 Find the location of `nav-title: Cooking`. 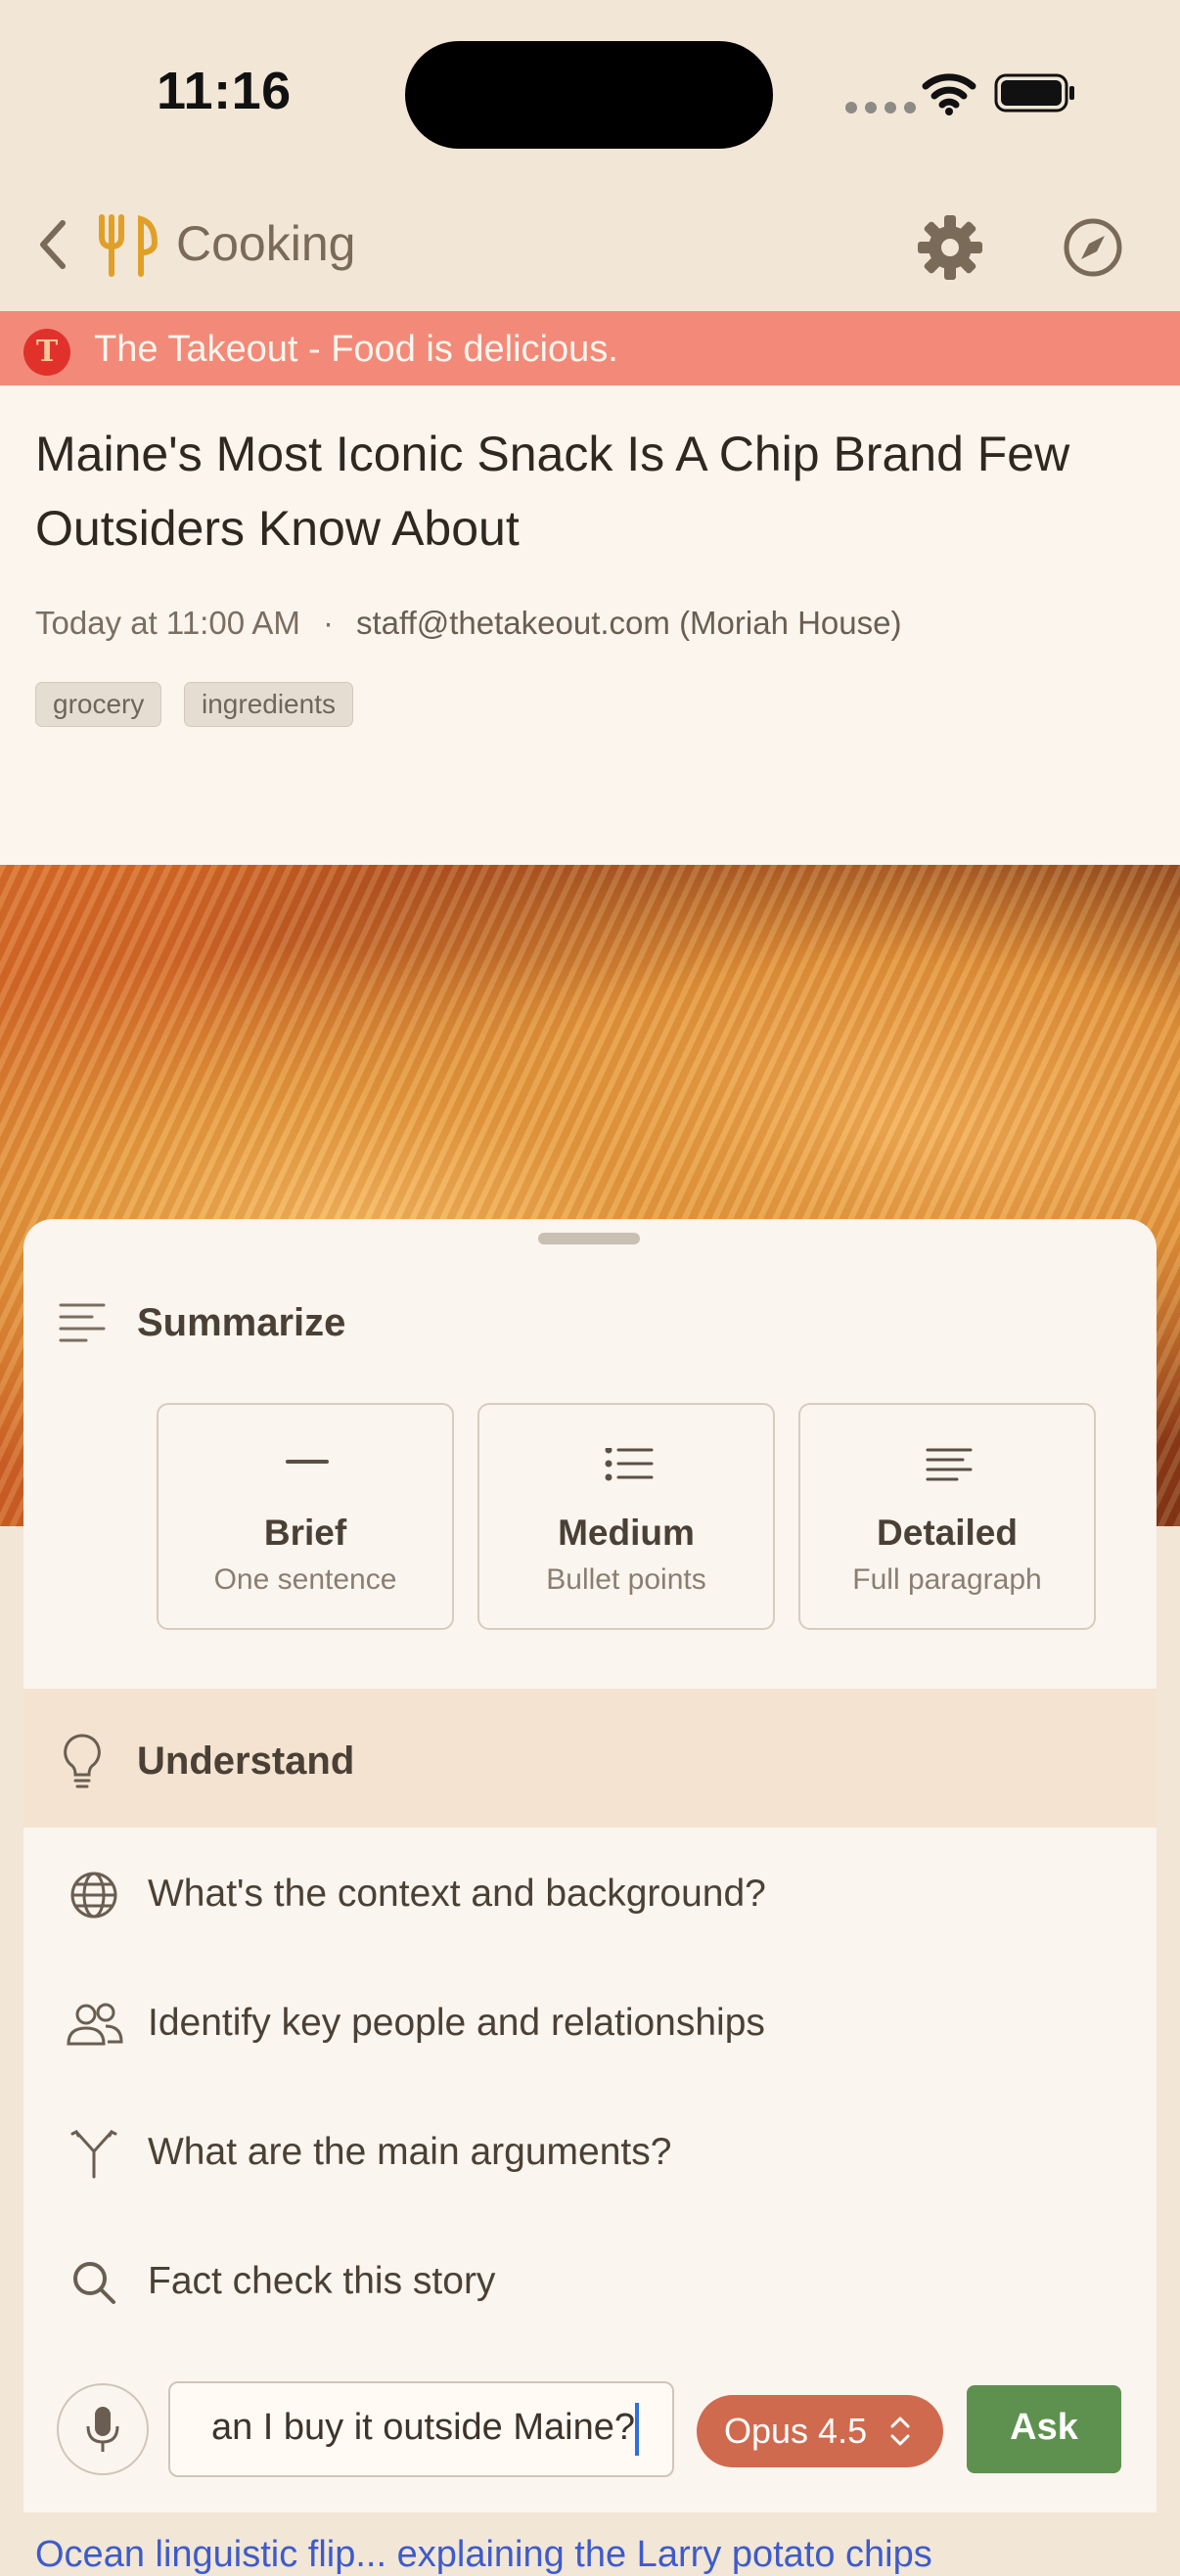

nav-title: Cooking is located at coordinates (266, 243).